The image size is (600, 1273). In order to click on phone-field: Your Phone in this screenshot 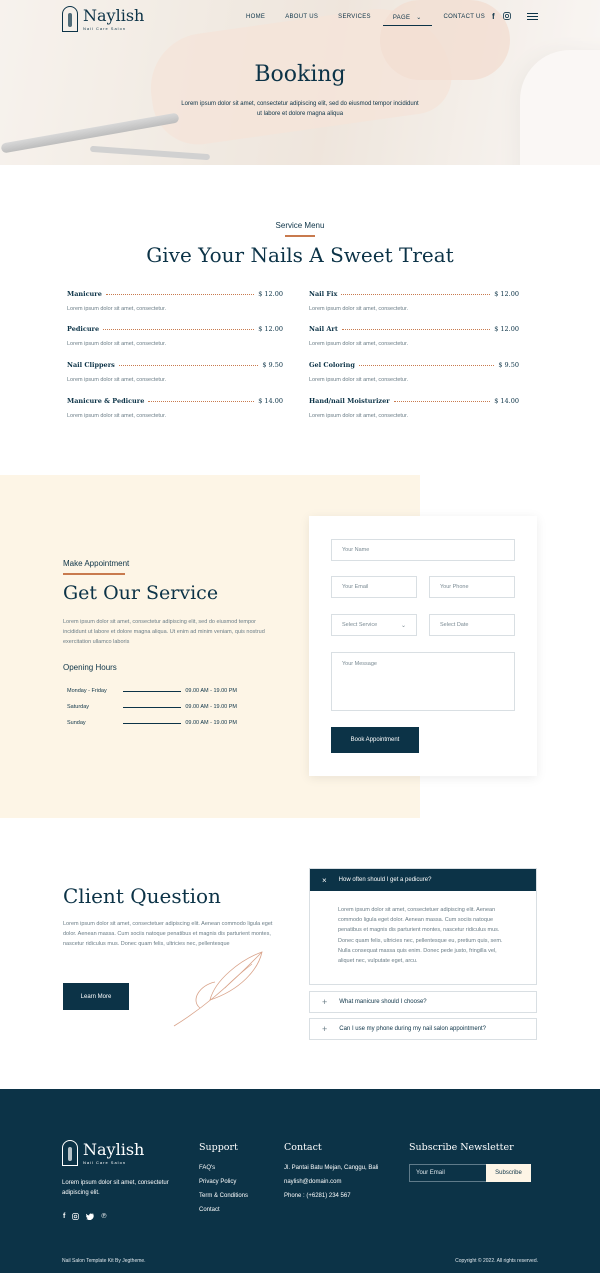, I will do `click(472, 587)`.